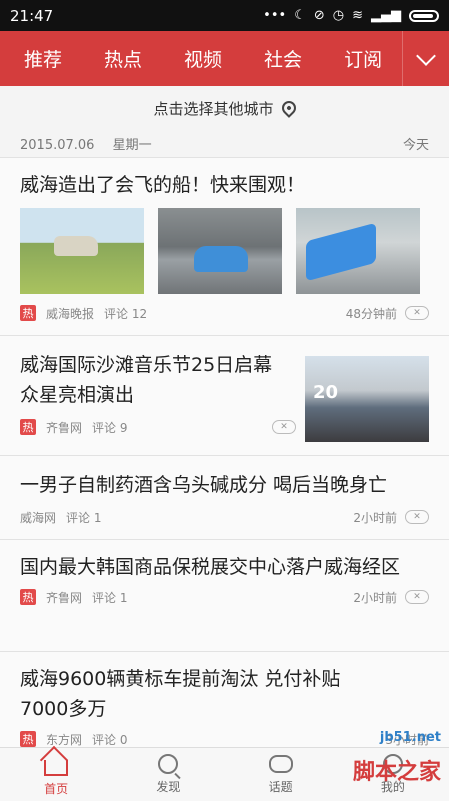  What do you see at coordinates (57, 145) in the screenshot?
I see `date: 2015.07.06` at bounding box center [57, 145].